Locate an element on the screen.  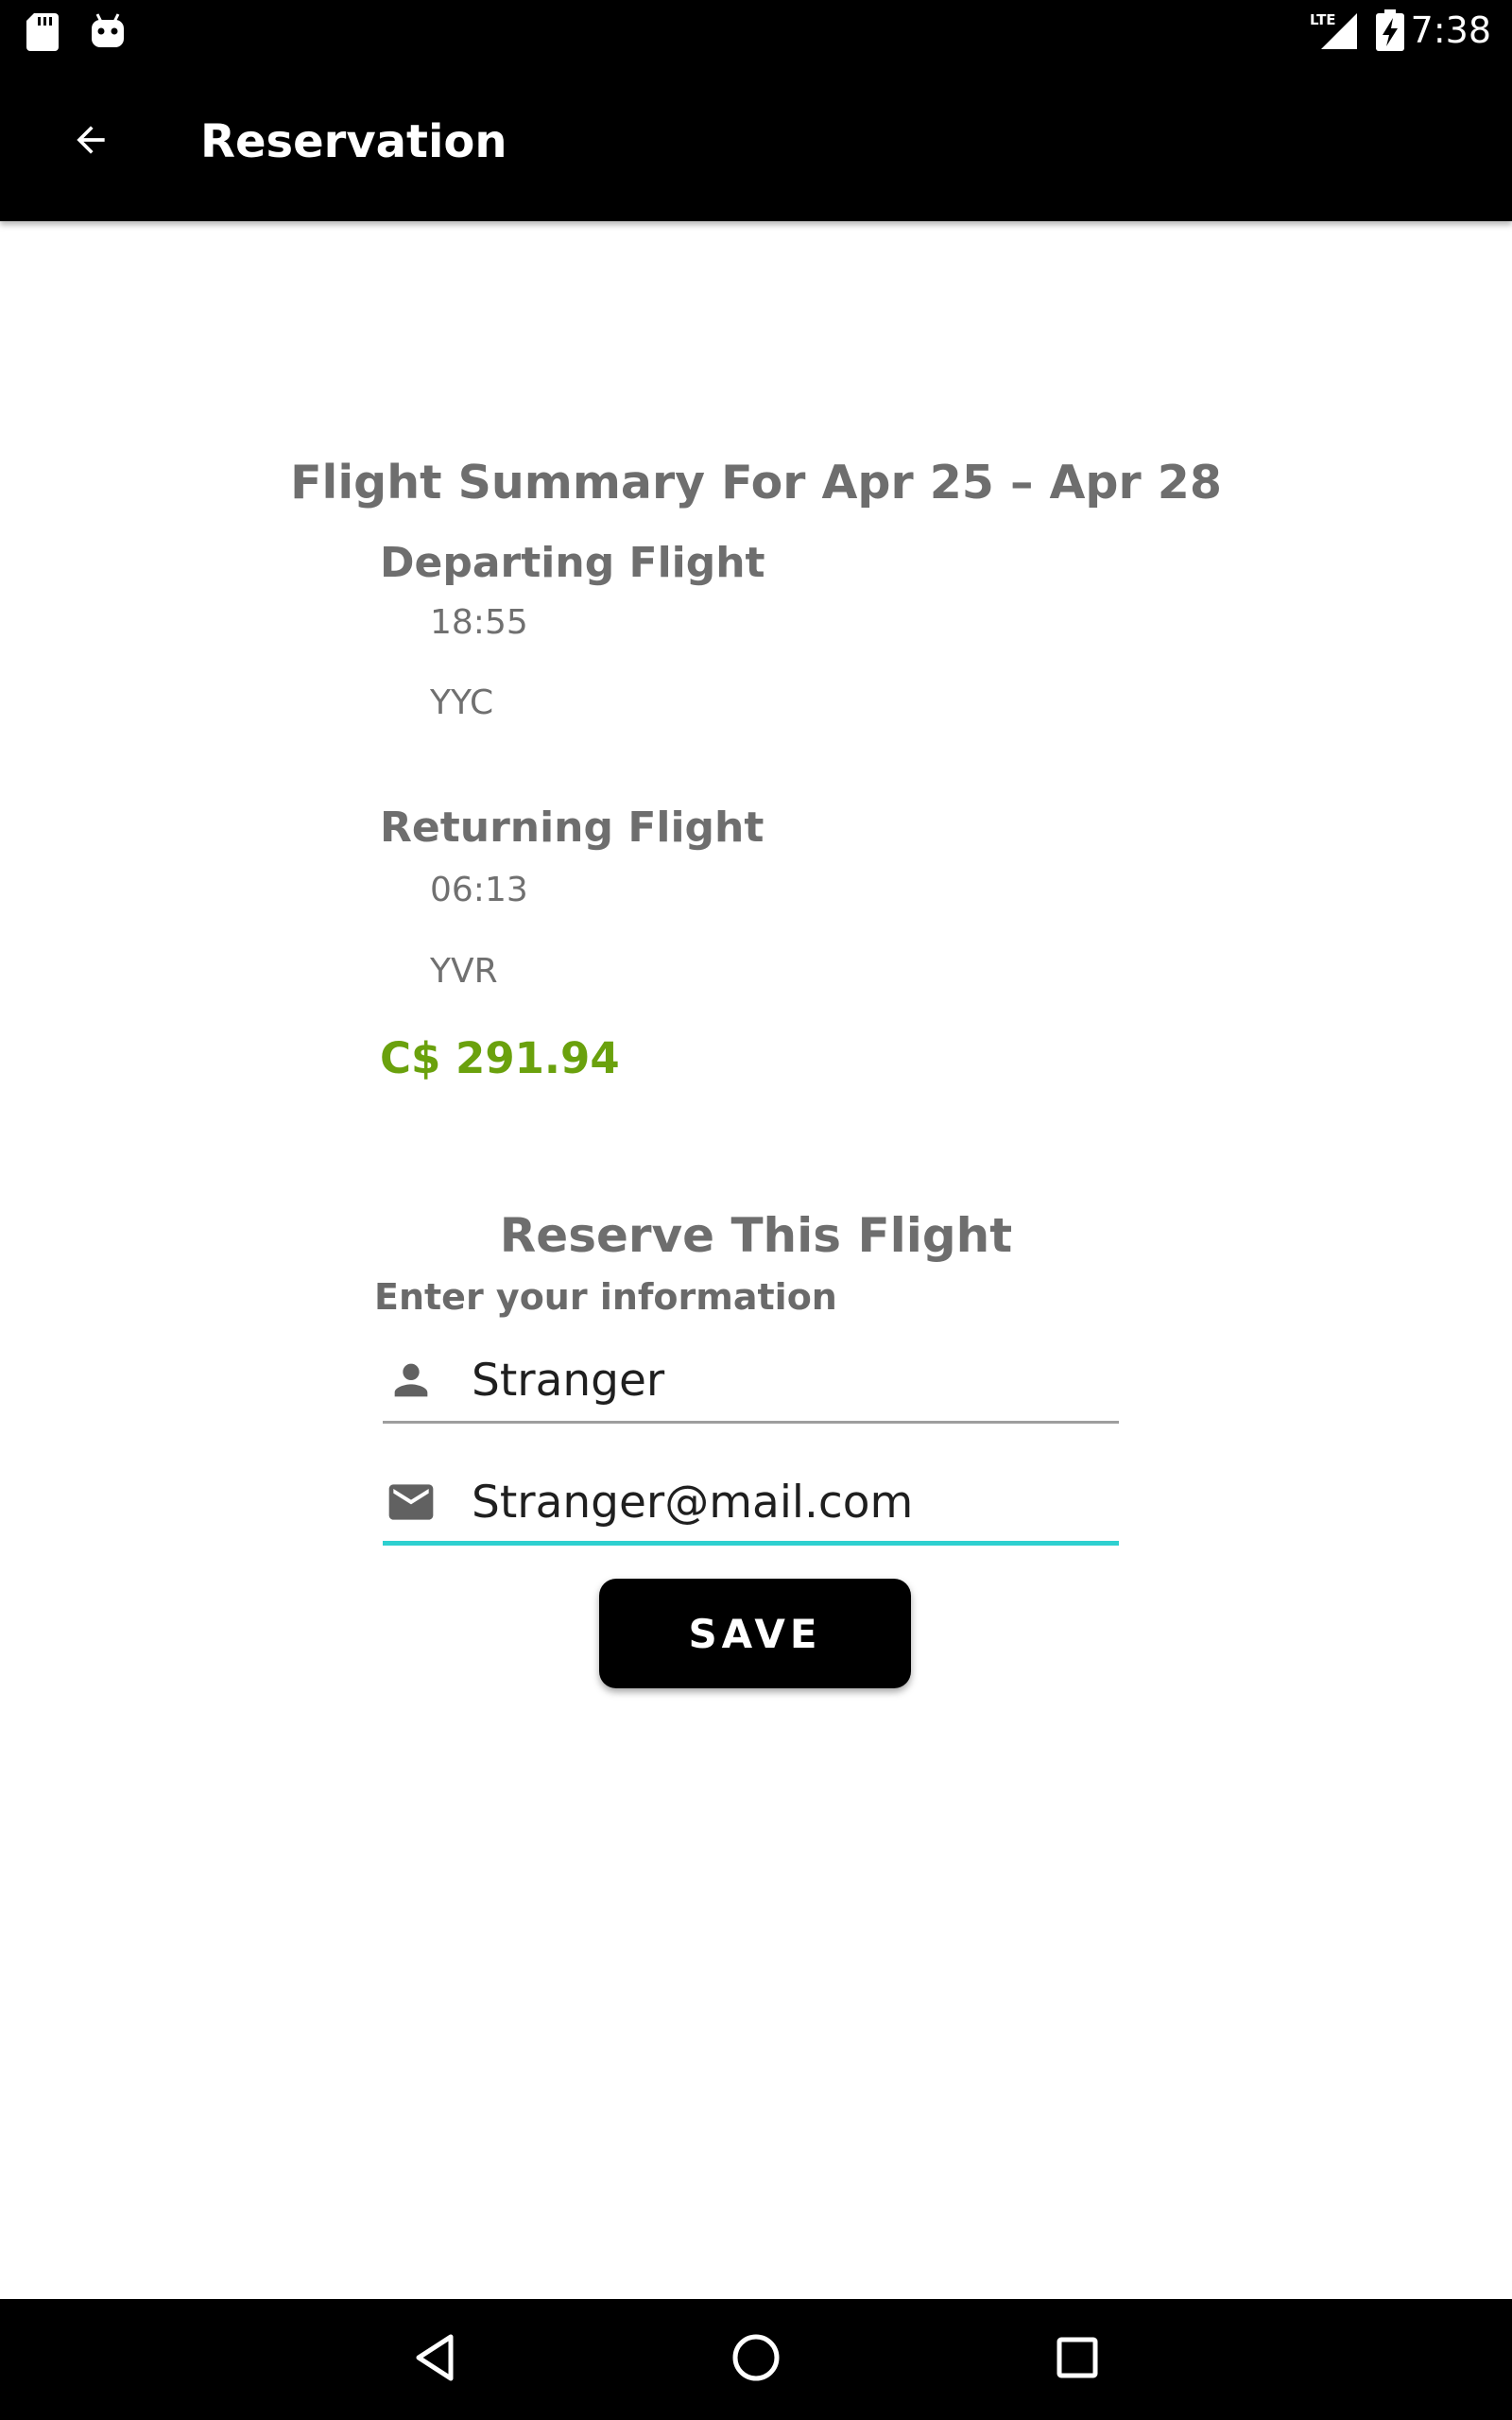
nav-home-icon is located at coordinates (756, 2360).